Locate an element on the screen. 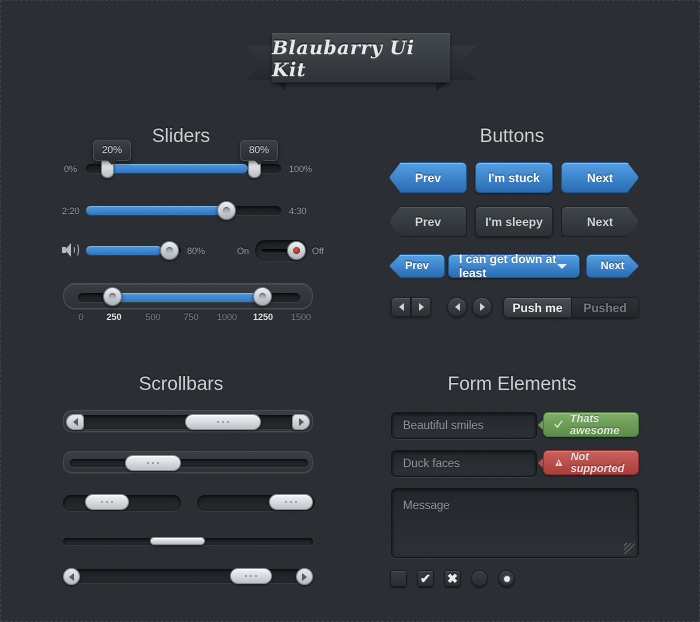  toggle-led-icon is located at coordinates (296, 250).